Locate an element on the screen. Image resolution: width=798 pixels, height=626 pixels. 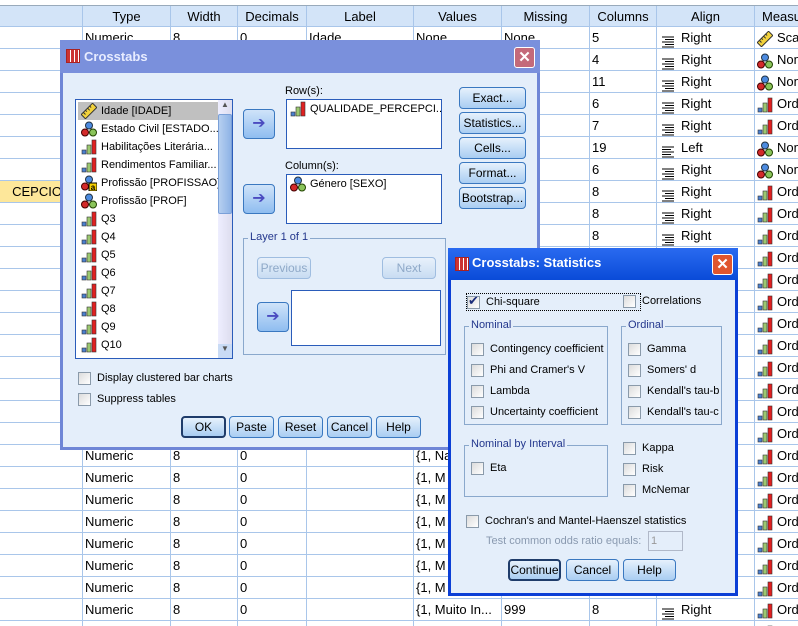
scroll-thumb is located at coordinates (225, 164).